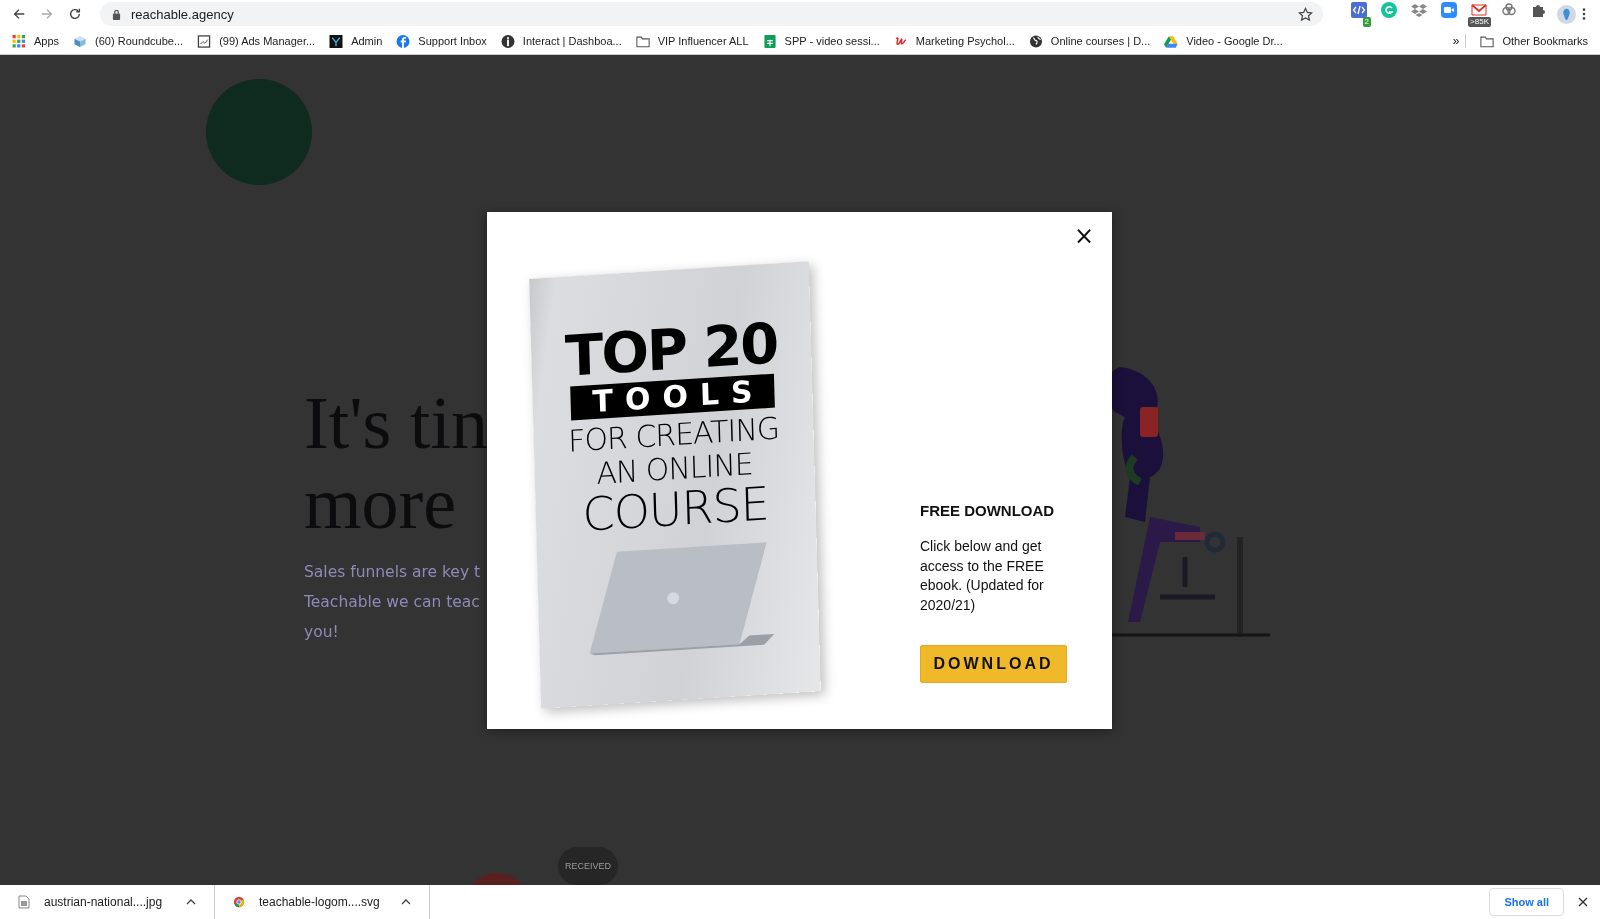 This screenshot has width=1600, height=919. What do you see at coordinates (1305, 14) in the screenshot?
I see `star-icon` at bounding box center [1305, 14].